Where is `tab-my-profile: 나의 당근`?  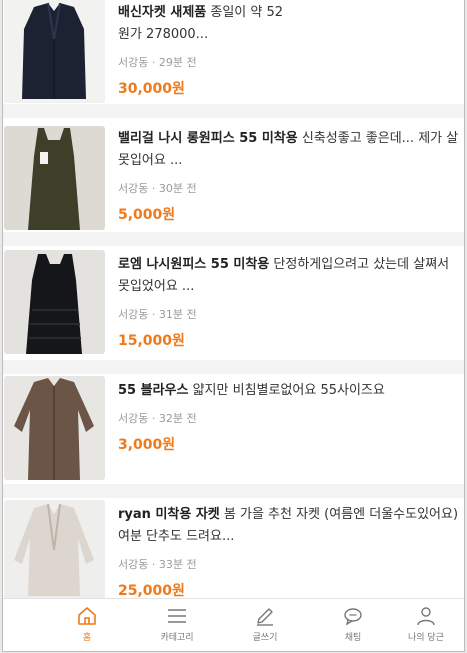
tab-my-profile: 나의 당근 is located at coordinates (425, 626).